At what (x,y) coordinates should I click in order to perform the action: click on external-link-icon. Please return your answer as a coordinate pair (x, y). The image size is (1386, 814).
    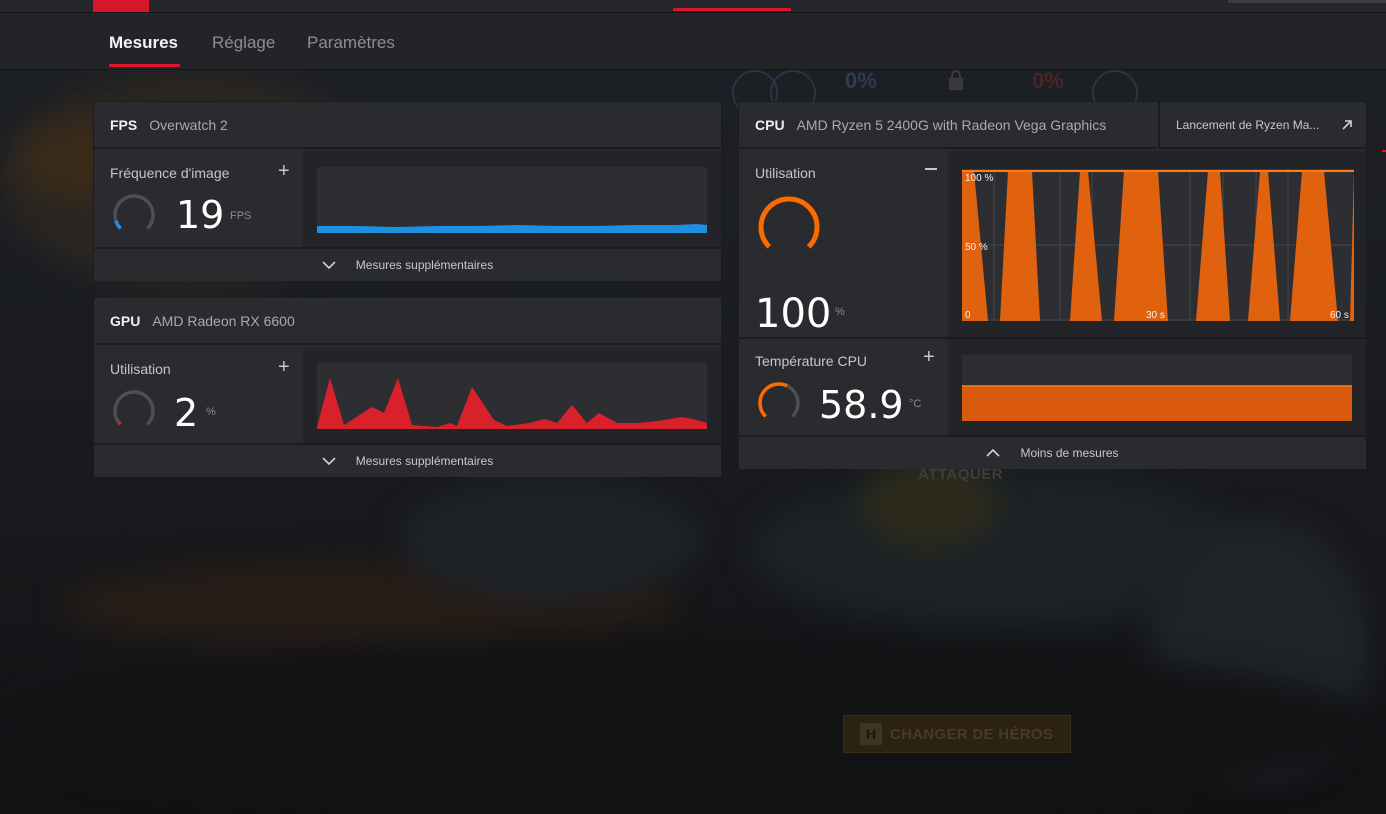
    Looking at the image, I should click on (1347, 125).